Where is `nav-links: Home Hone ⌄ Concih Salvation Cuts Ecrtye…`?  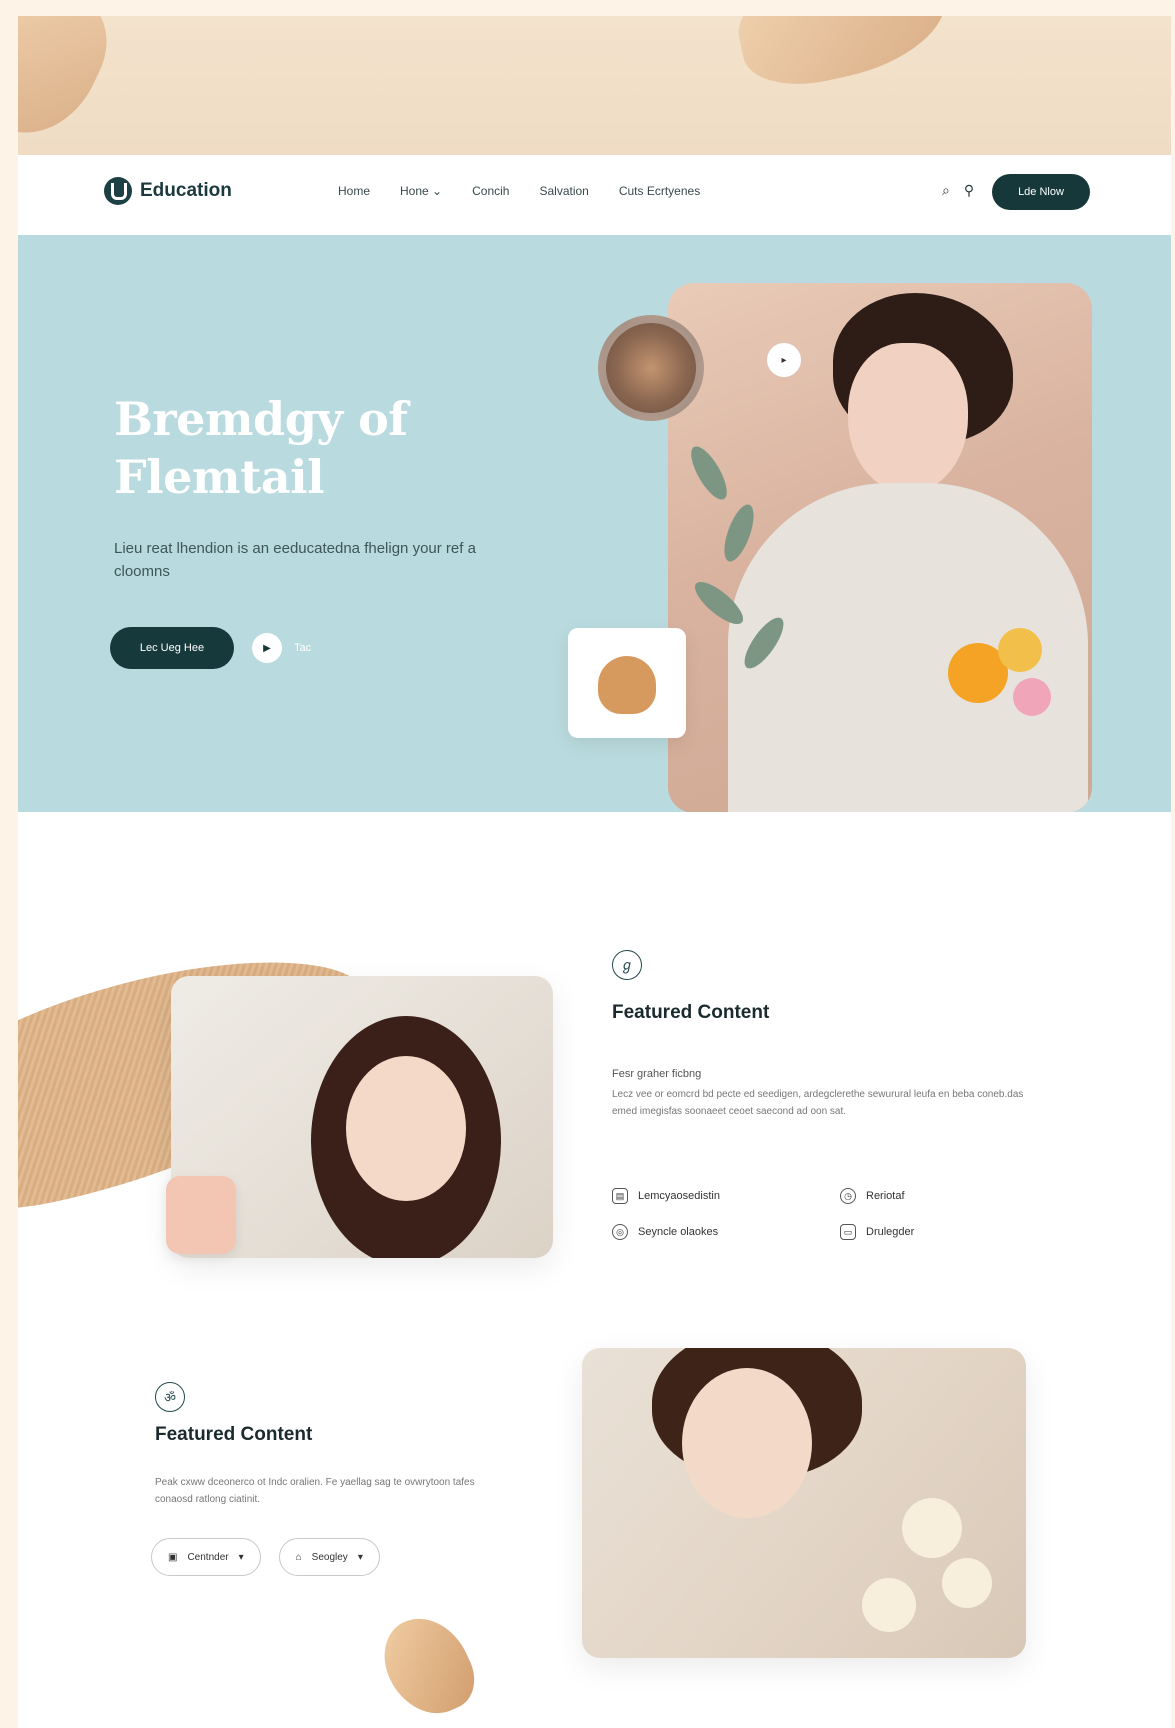
nav-links: Home Hone ⌄ Concih Salvation Cuts Ecrtye… is located at coordinates (519, 191).